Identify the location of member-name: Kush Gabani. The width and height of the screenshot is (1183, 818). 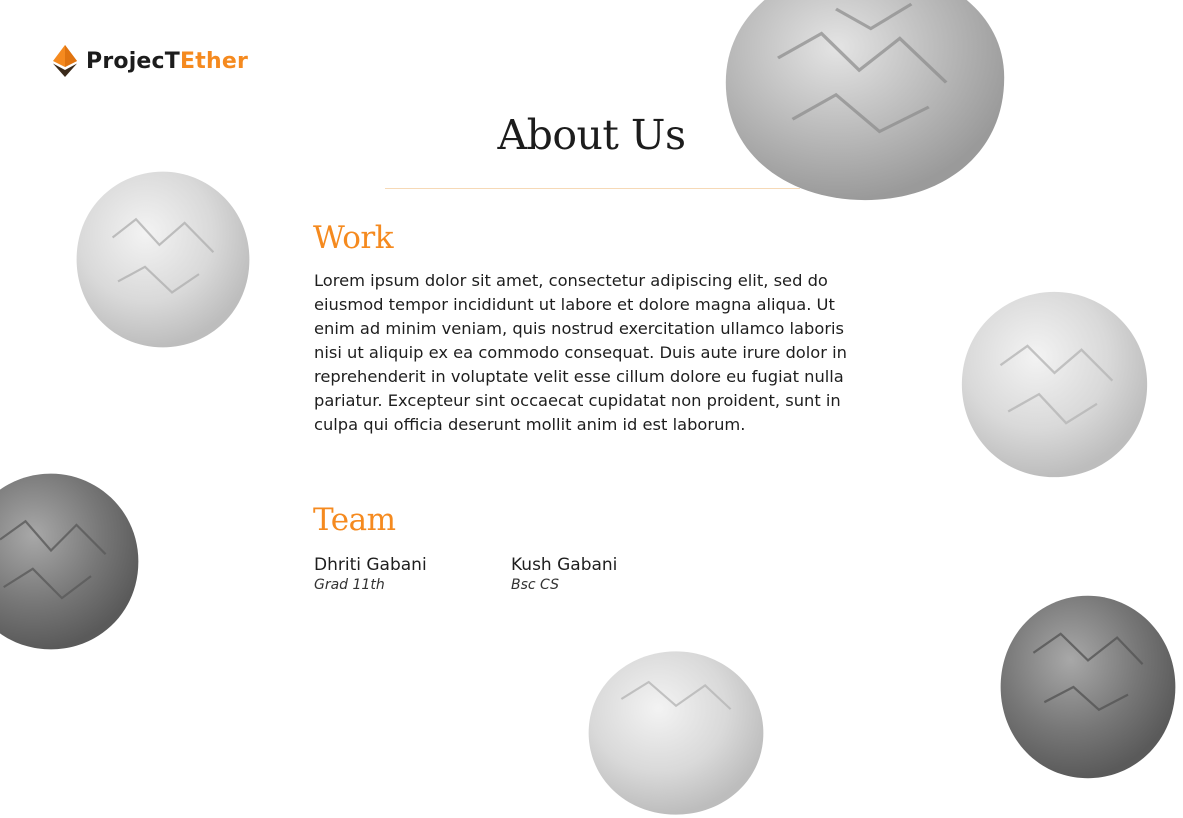
(564, 565).